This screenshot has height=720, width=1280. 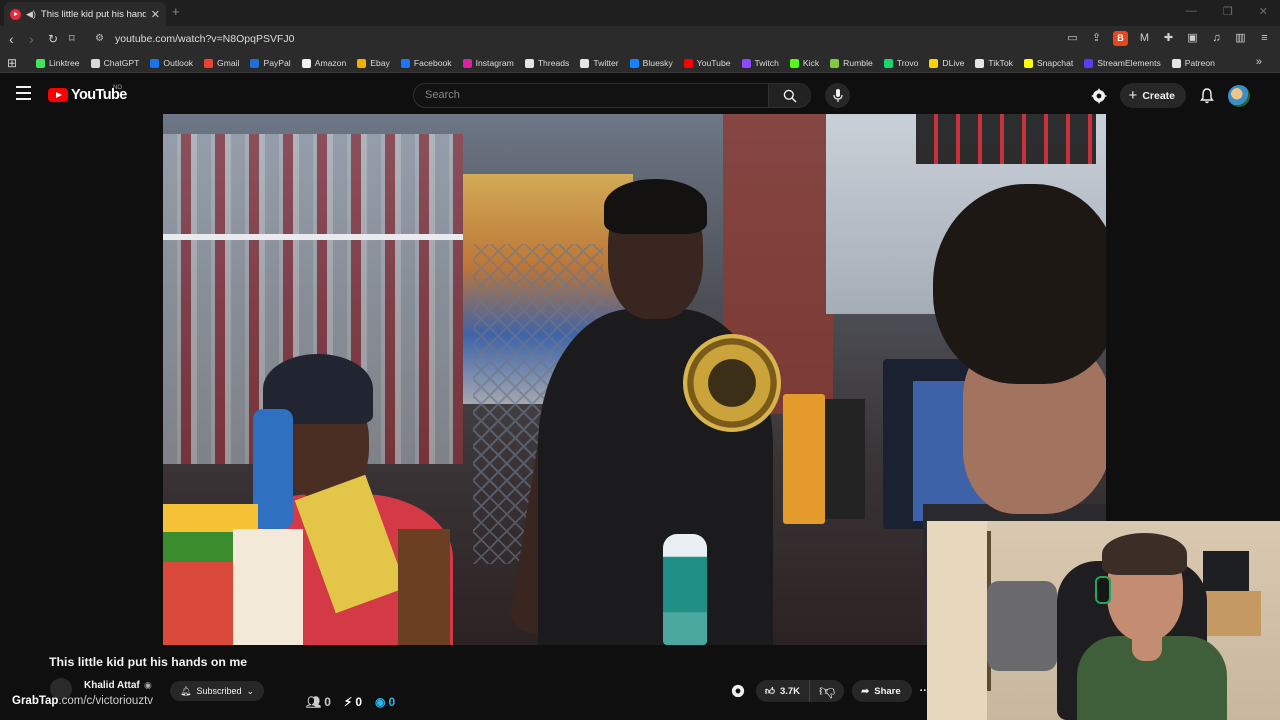 I want to click on account-avatar, so click(x=1239, y=95).